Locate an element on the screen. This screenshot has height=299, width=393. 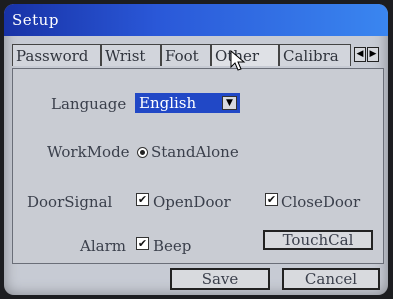
language-label: Language is located at coordinates (89, 104).